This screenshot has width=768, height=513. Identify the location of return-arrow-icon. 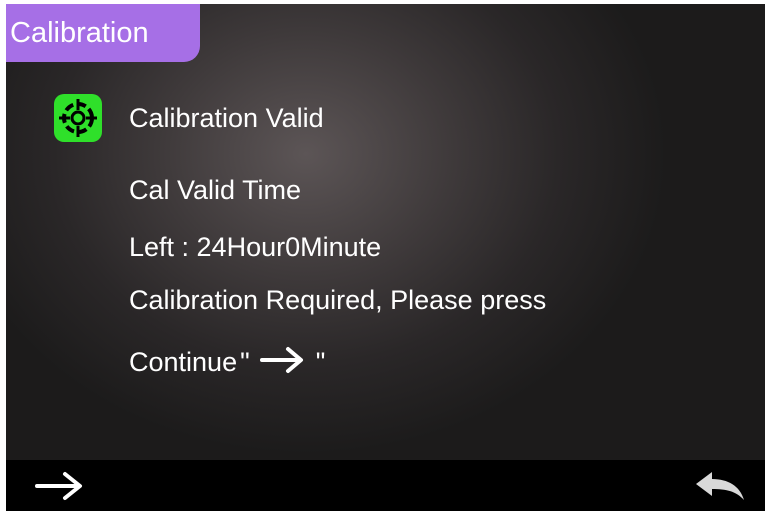
(720, 486).